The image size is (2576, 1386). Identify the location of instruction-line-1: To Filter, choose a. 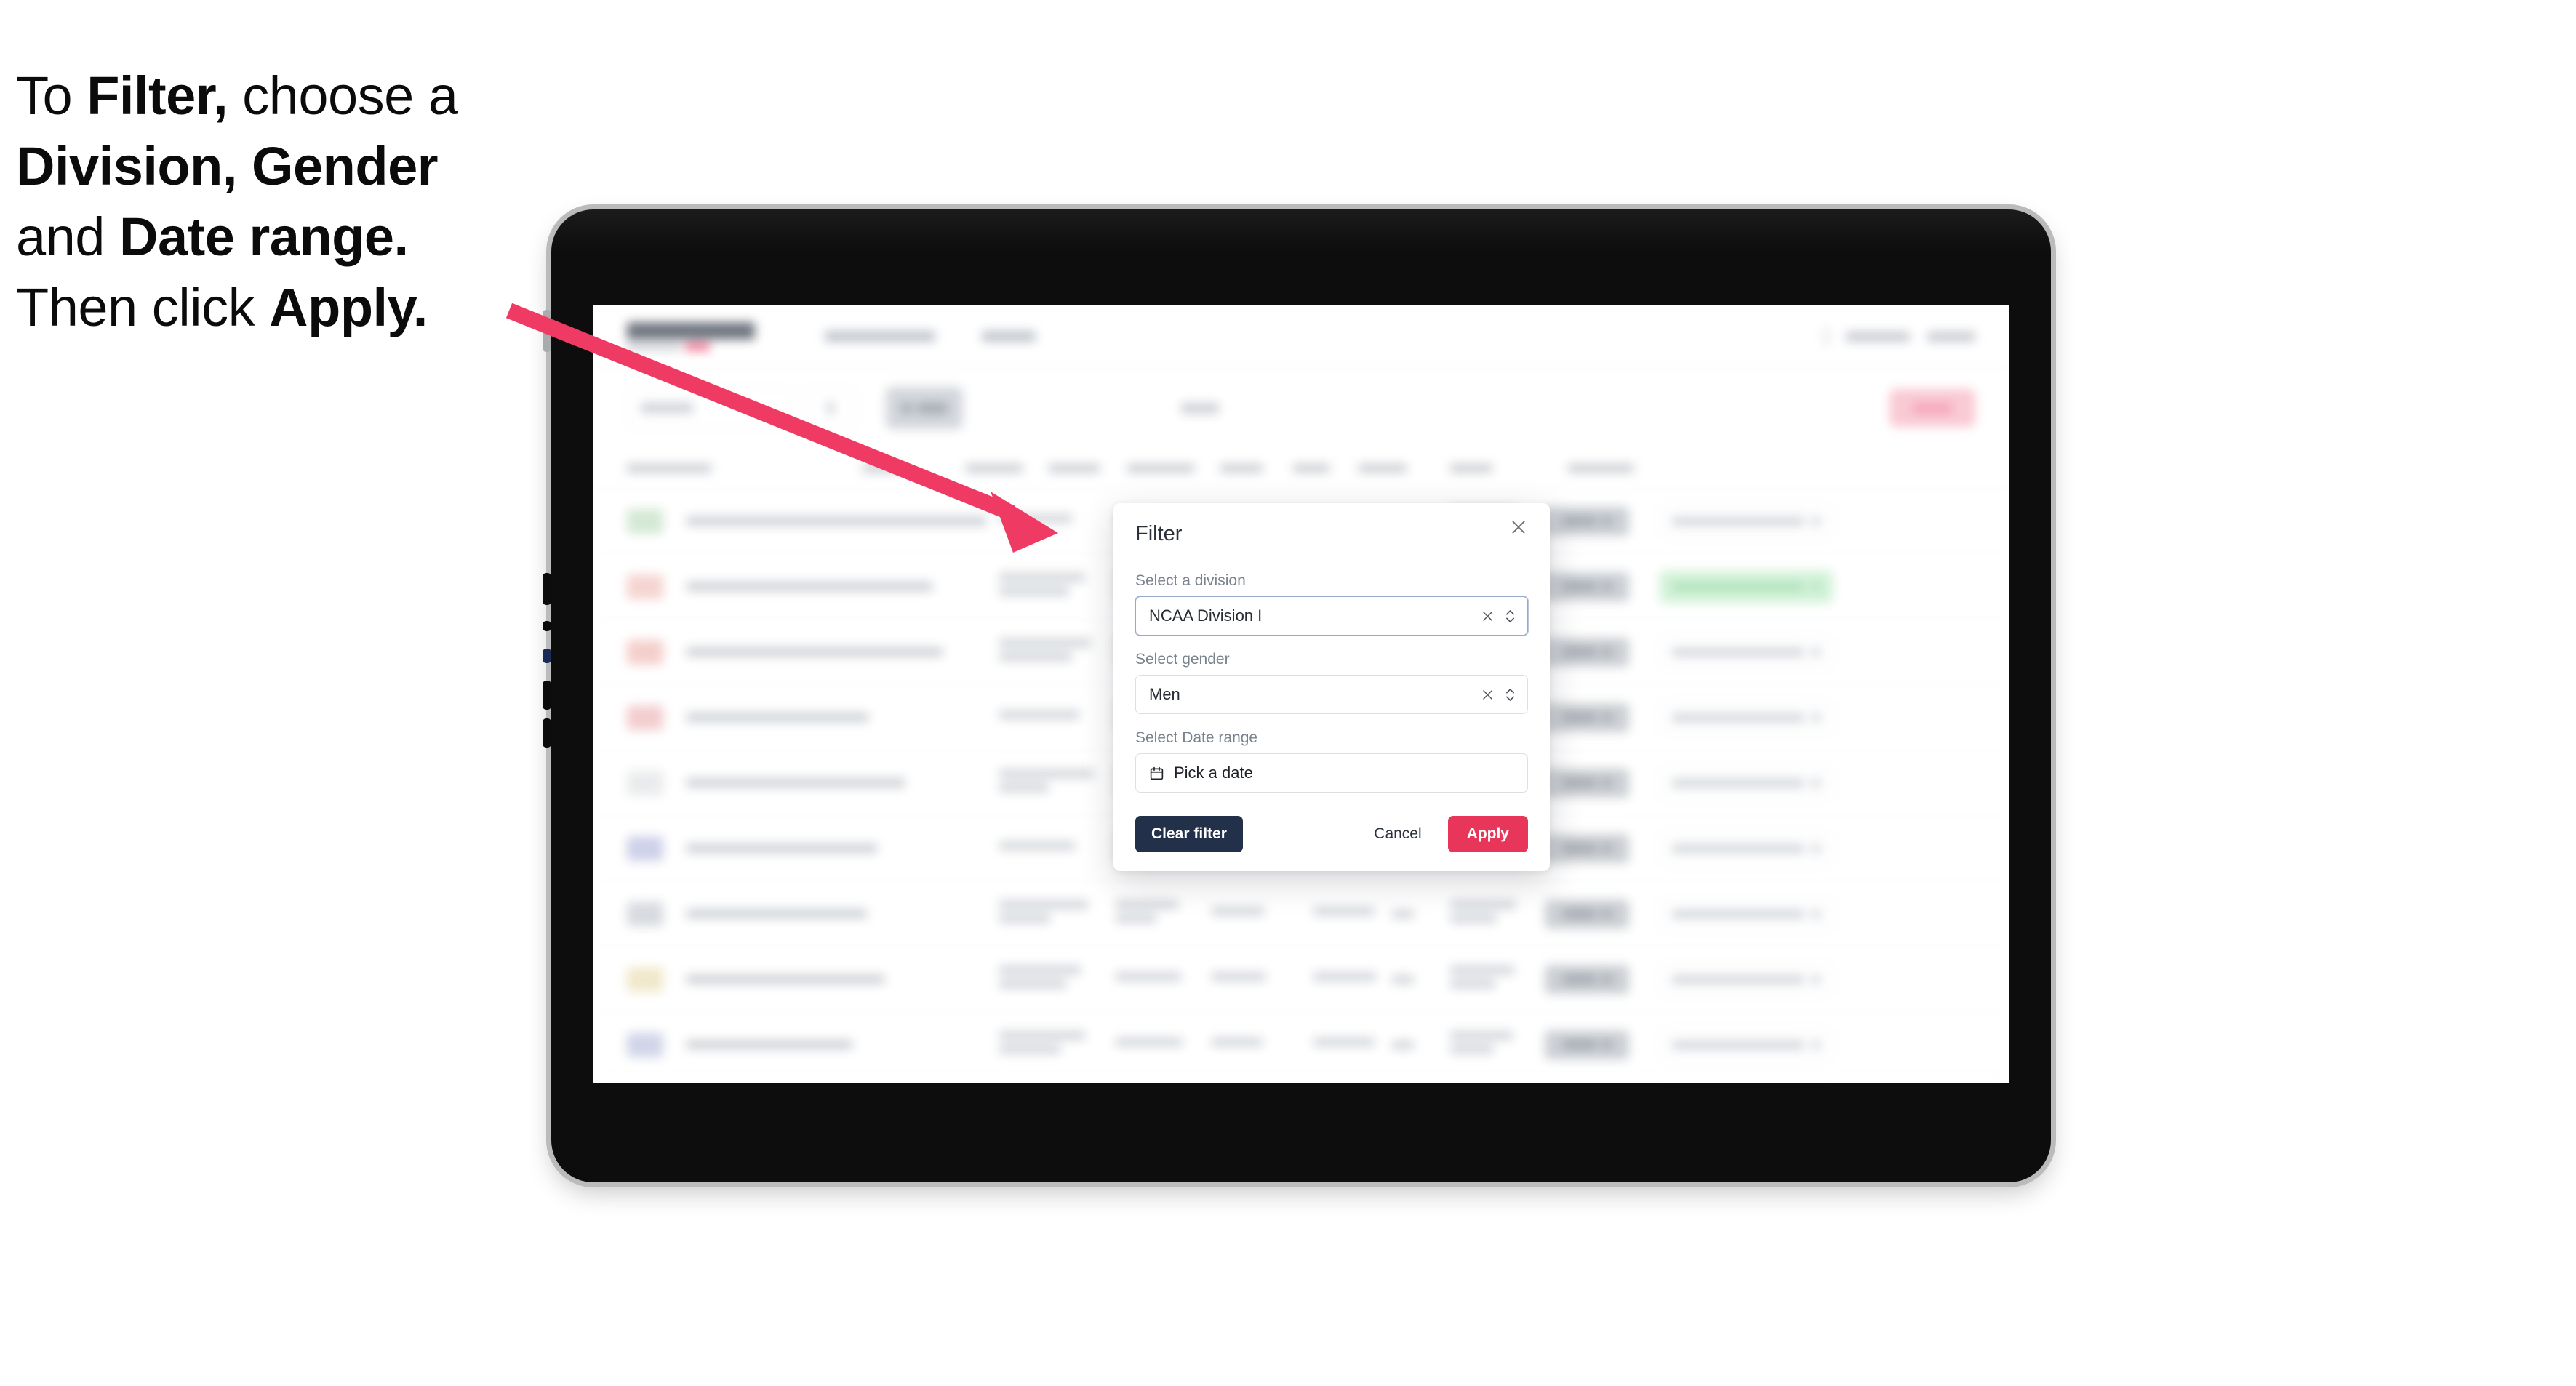
(292, 97).